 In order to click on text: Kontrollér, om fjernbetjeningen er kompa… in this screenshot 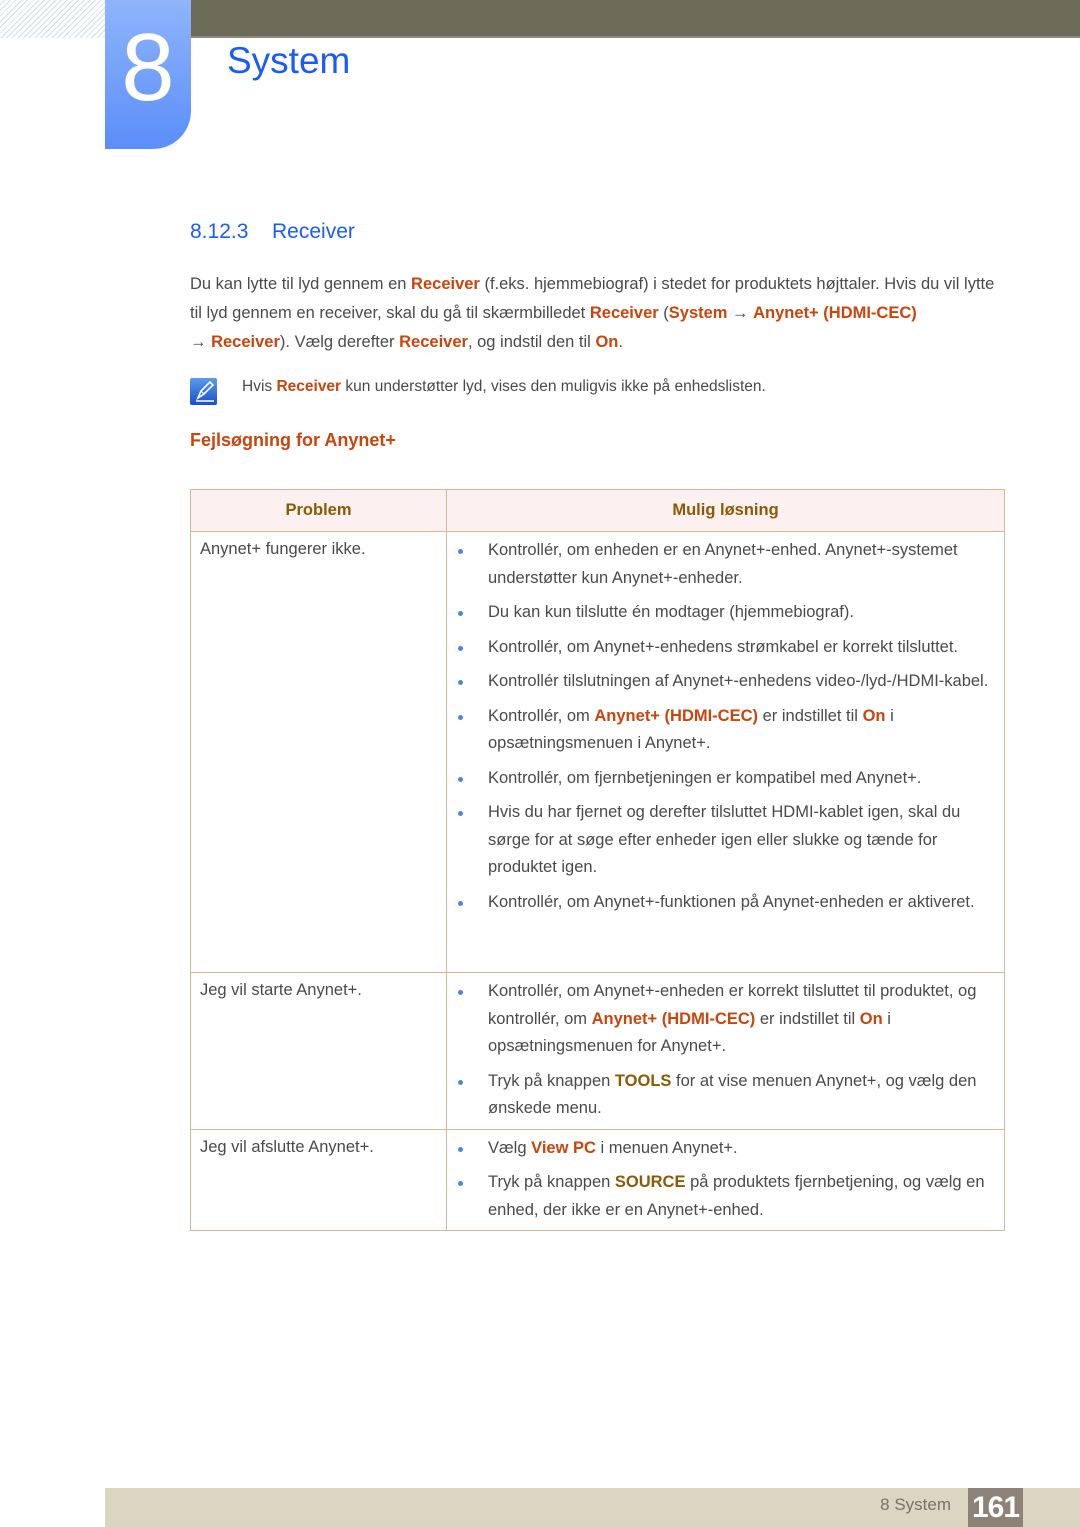, I will do `click(705, 777)`.